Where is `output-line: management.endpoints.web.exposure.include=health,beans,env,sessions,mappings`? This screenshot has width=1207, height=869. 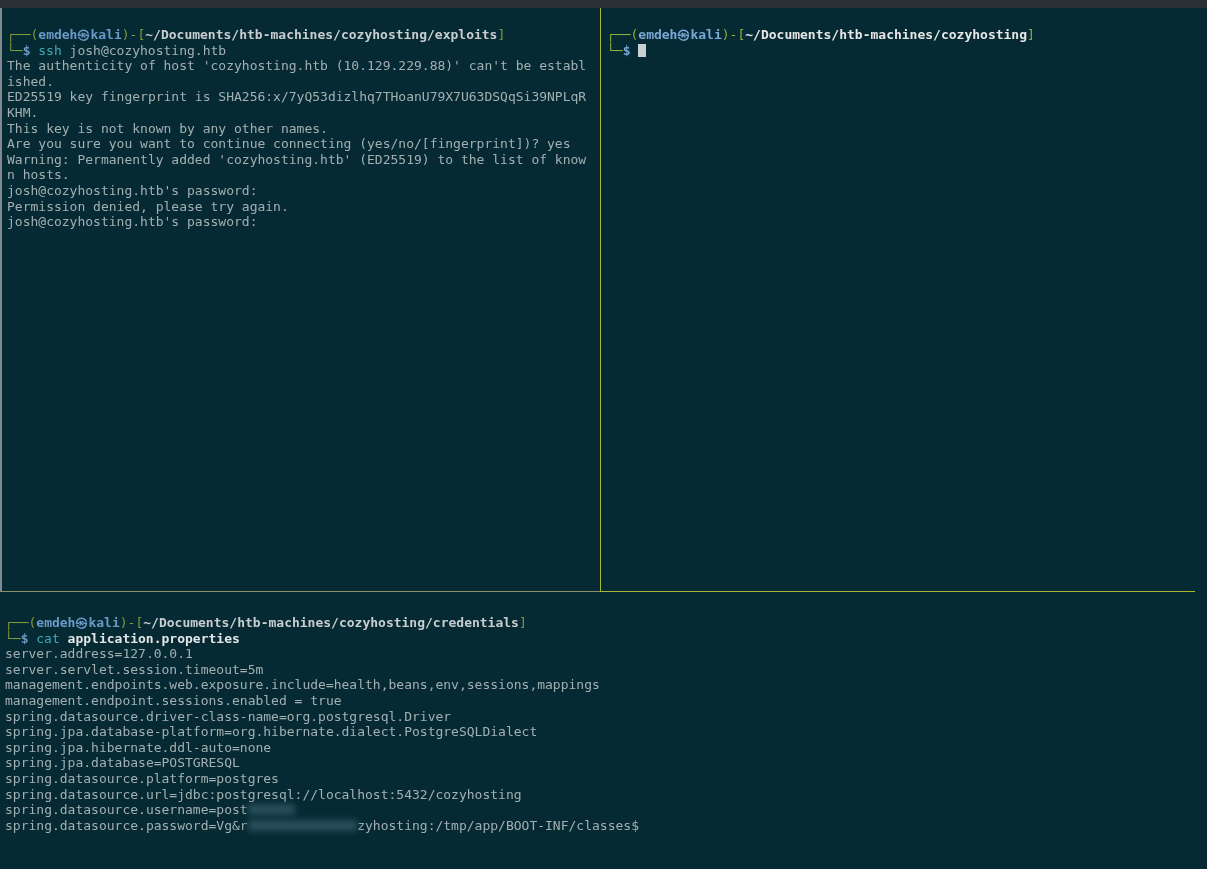 output-line: management.endpoints.web.exposure.include=health,beans,env,sessions,mappings is located at coordinates (303, 685).